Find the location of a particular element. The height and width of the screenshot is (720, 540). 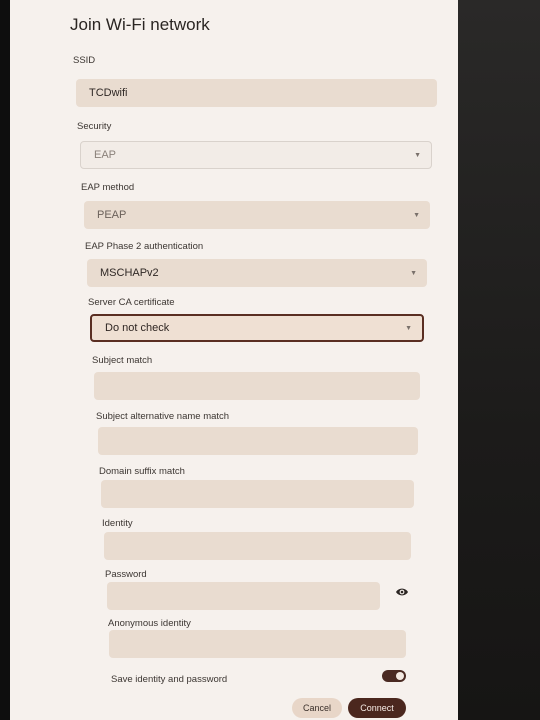

eye-icon is located at coordinates (402, 592).